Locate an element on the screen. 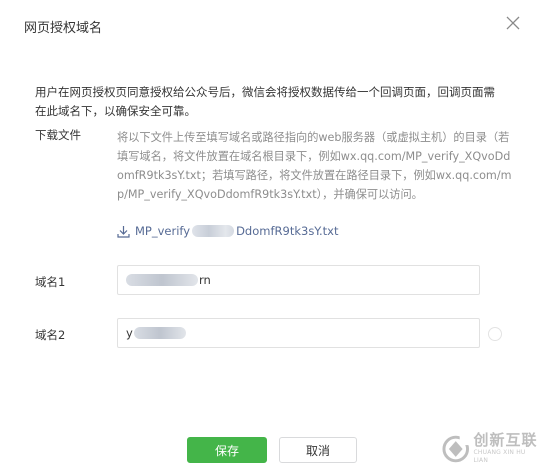 The width and height of the screenshot is (541, 474). download-link-suffix: DdomfR9tk3sY.txt is located at coordinates (287, 231).